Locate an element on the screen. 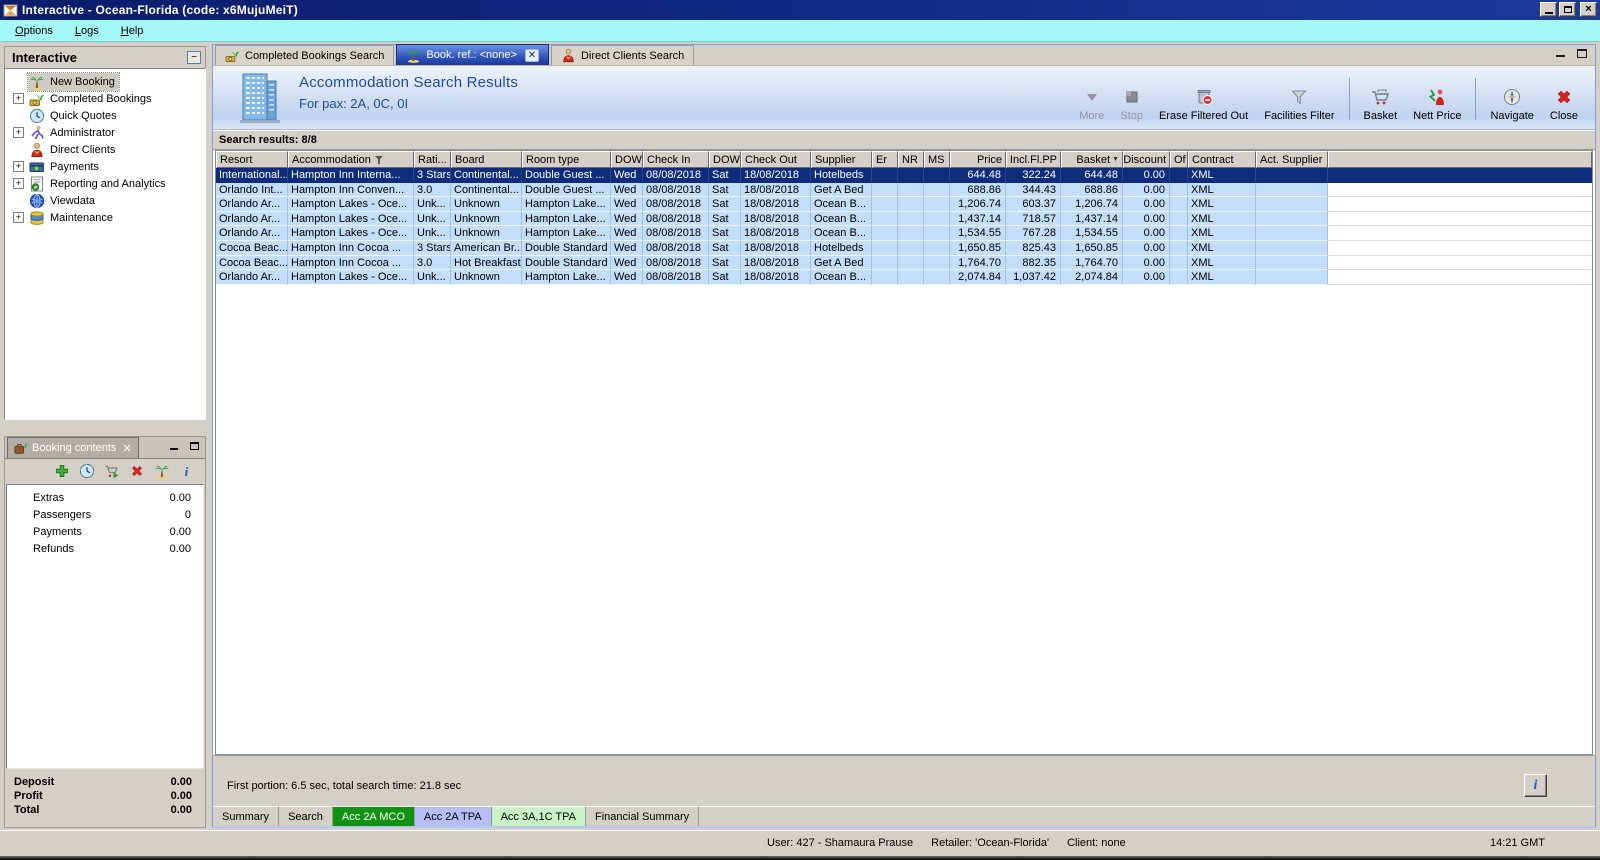  bottom-tab-summary: Summary is located at coordinates (246, 816).